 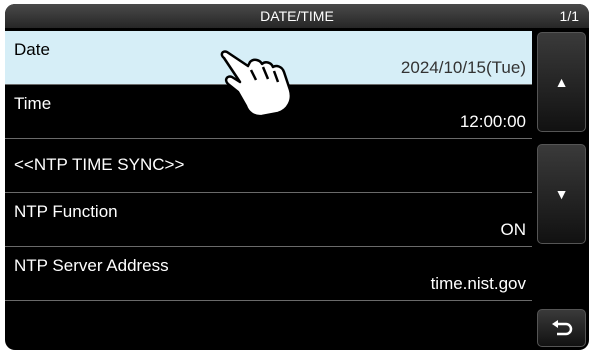 What do you see at coordinates (33, 103) in the screenshot?
I see `row-label: Time` at bounding box center [33, 103].